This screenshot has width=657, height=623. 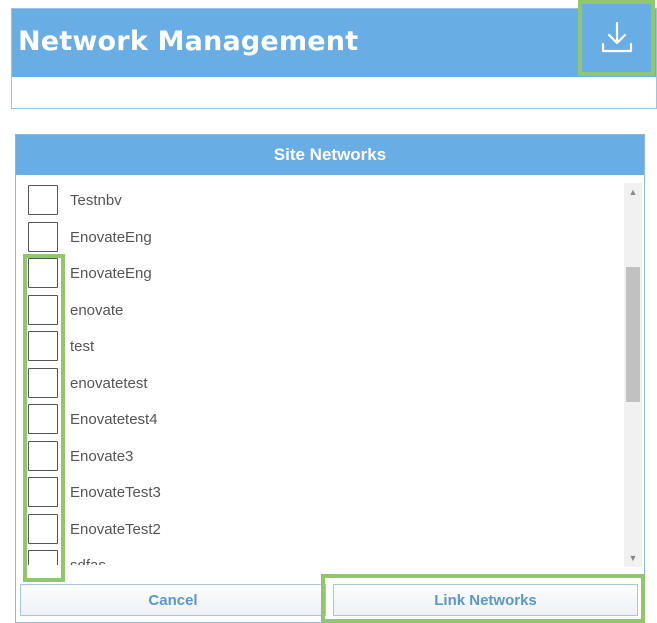 What do you see at coordinates (96, 200) in the screenshot?
I see `network-label: Testnbv` at bounding box center [96, 200].